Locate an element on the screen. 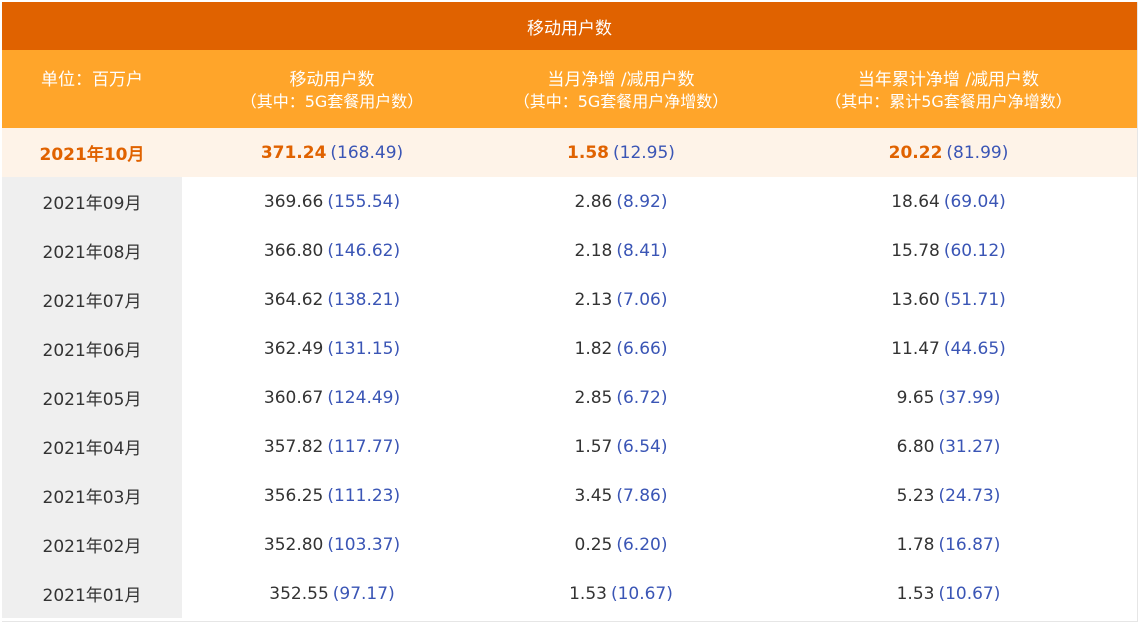 Image resolution: width=1140 pixels, height=624 pixels. monthly-net-5g-value: (7.86) is located at coordinates (642, 495).